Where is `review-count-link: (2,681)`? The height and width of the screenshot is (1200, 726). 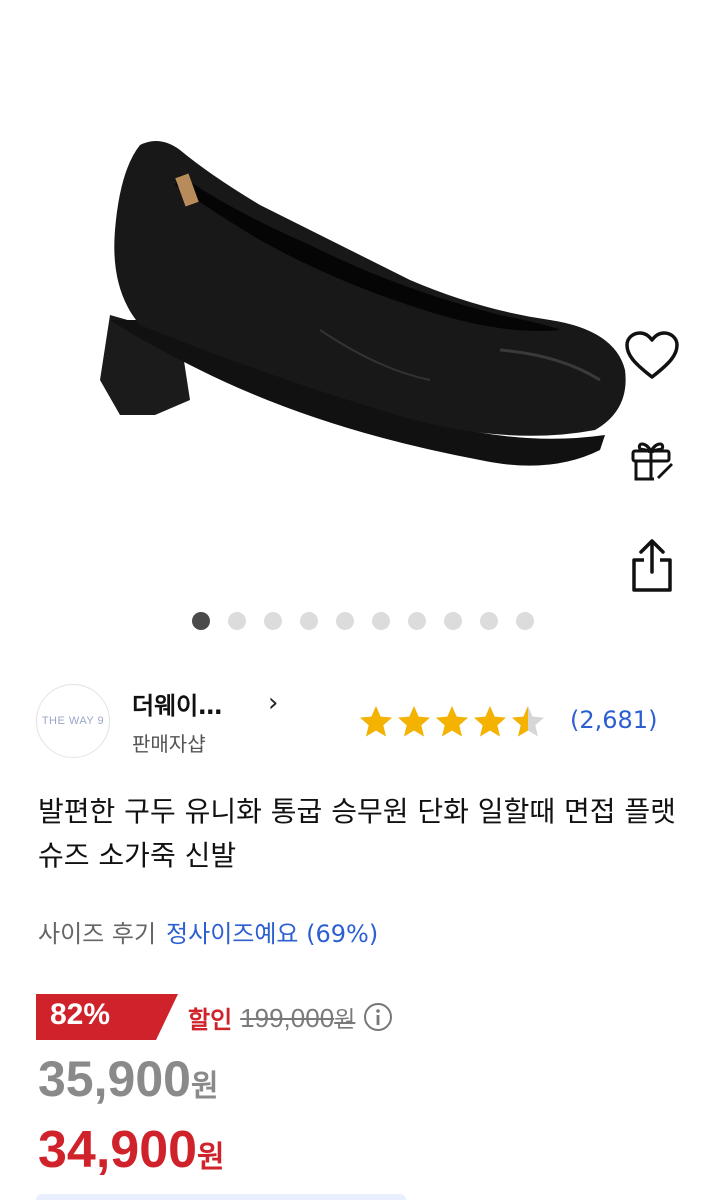 review-count-link: (2,681) is located at coordinates (613, 720).